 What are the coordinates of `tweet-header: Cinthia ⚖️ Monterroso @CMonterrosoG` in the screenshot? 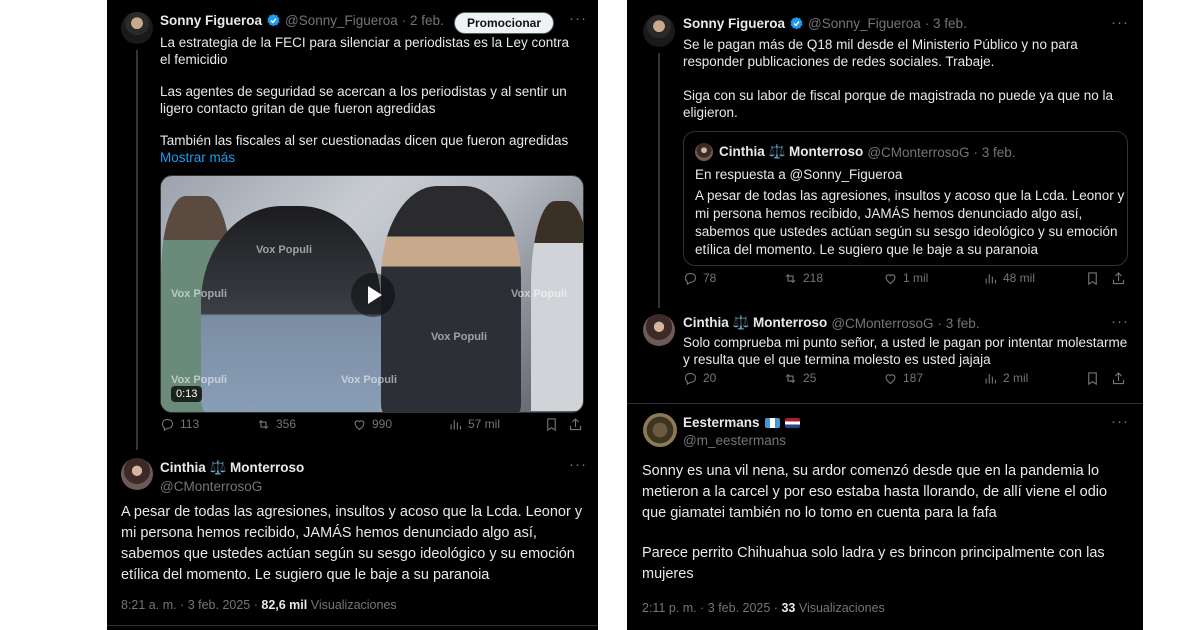 It's located at (232, 477).